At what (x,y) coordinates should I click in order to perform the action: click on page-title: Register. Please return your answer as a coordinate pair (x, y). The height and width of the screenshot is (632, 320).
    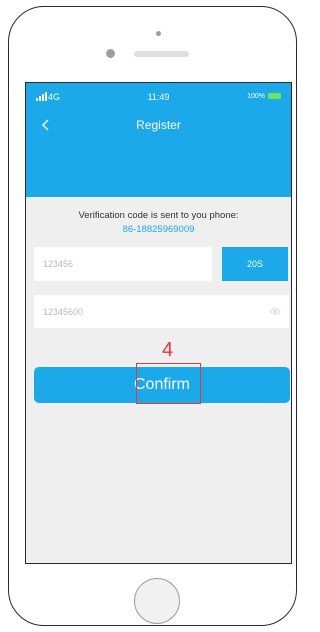
    Looking at the image, I should click on (158, 125).